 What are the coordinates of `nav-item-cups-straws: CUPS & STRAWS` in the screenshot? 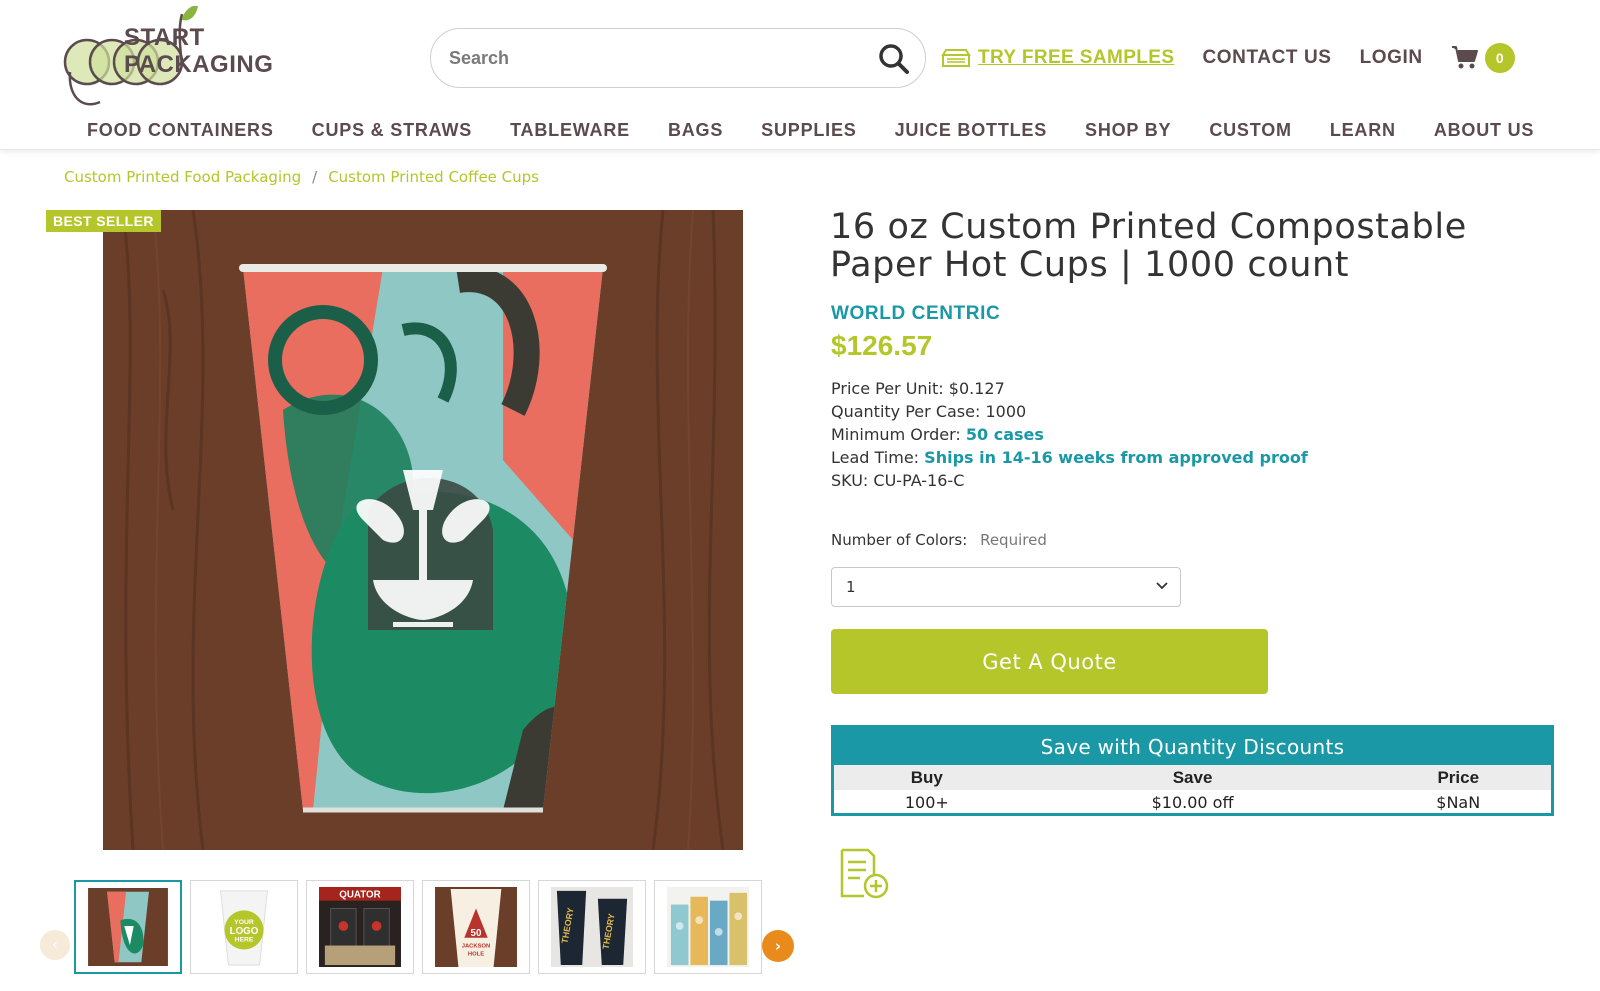 It's located at (392, 130).